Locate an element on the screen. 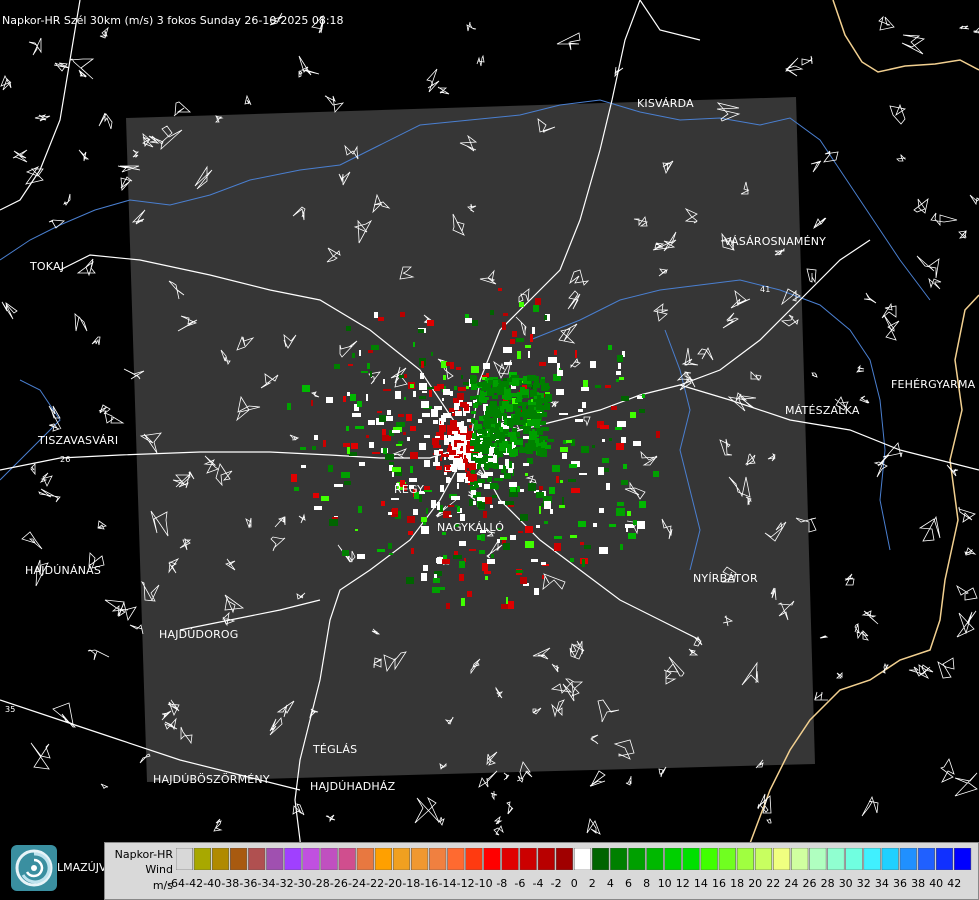  legend-tick: 0 is located at coordinates (574, 883).